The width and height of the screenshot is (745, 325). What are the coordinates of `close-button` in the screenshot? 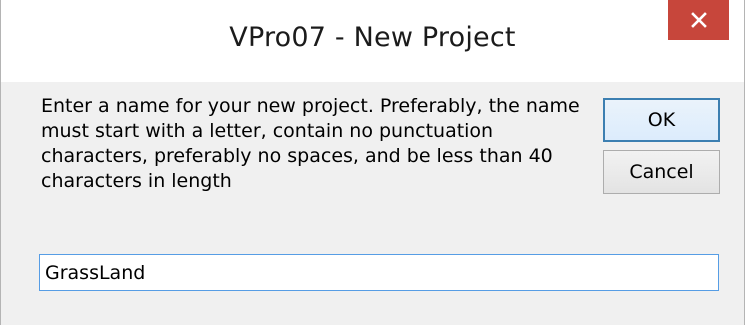 It's located at (698, 20).